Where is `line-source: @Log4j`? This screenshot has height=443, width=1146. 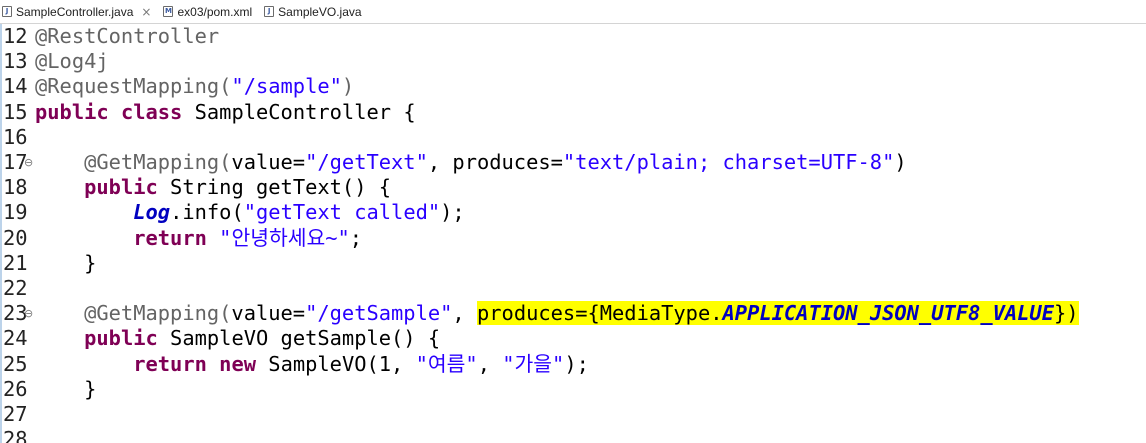
line-source: @Log4j is located at coordinates (72, 61).